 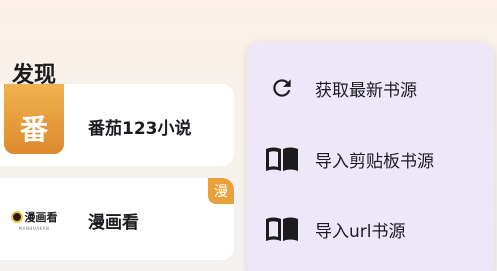 I want to click on menu-item-fetch-latest-sources: 获取最新书源, so click(x=370, y=88).